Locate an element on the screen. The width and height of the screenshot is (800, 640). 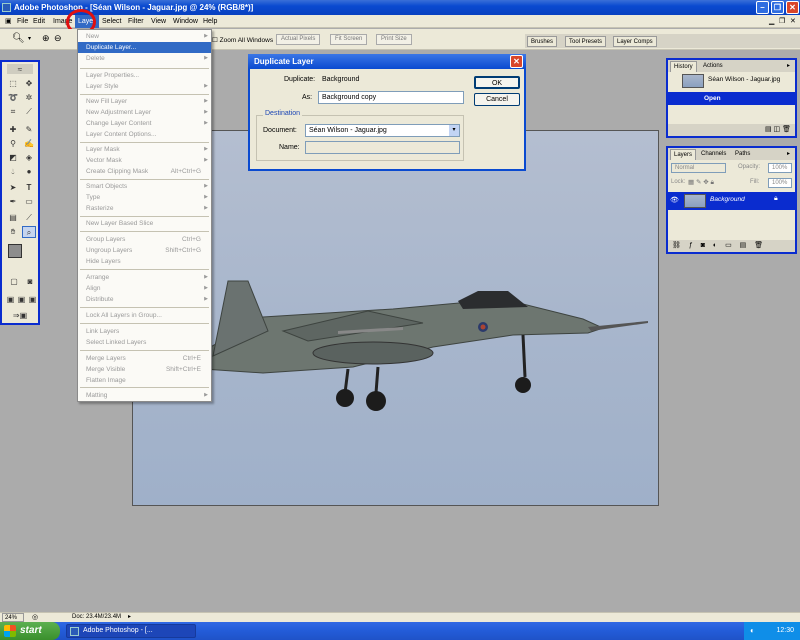
menu-select: Select is located at coordinates (111, 21).